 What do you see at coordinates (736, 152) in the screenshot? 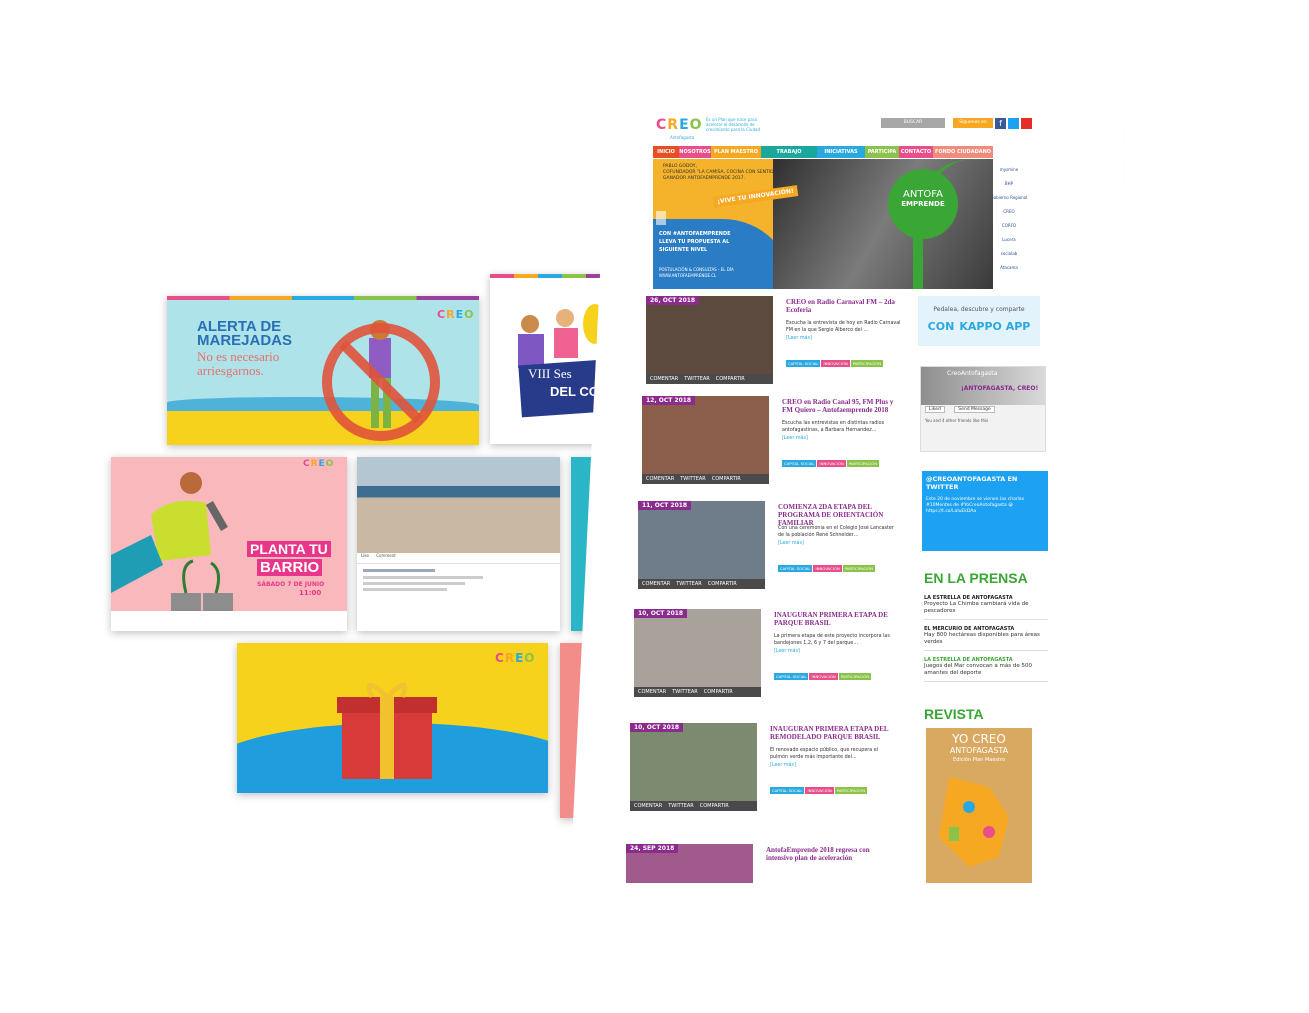
I see `nav-item: PLAN MAESTRO` at bounding box center [736, 152].